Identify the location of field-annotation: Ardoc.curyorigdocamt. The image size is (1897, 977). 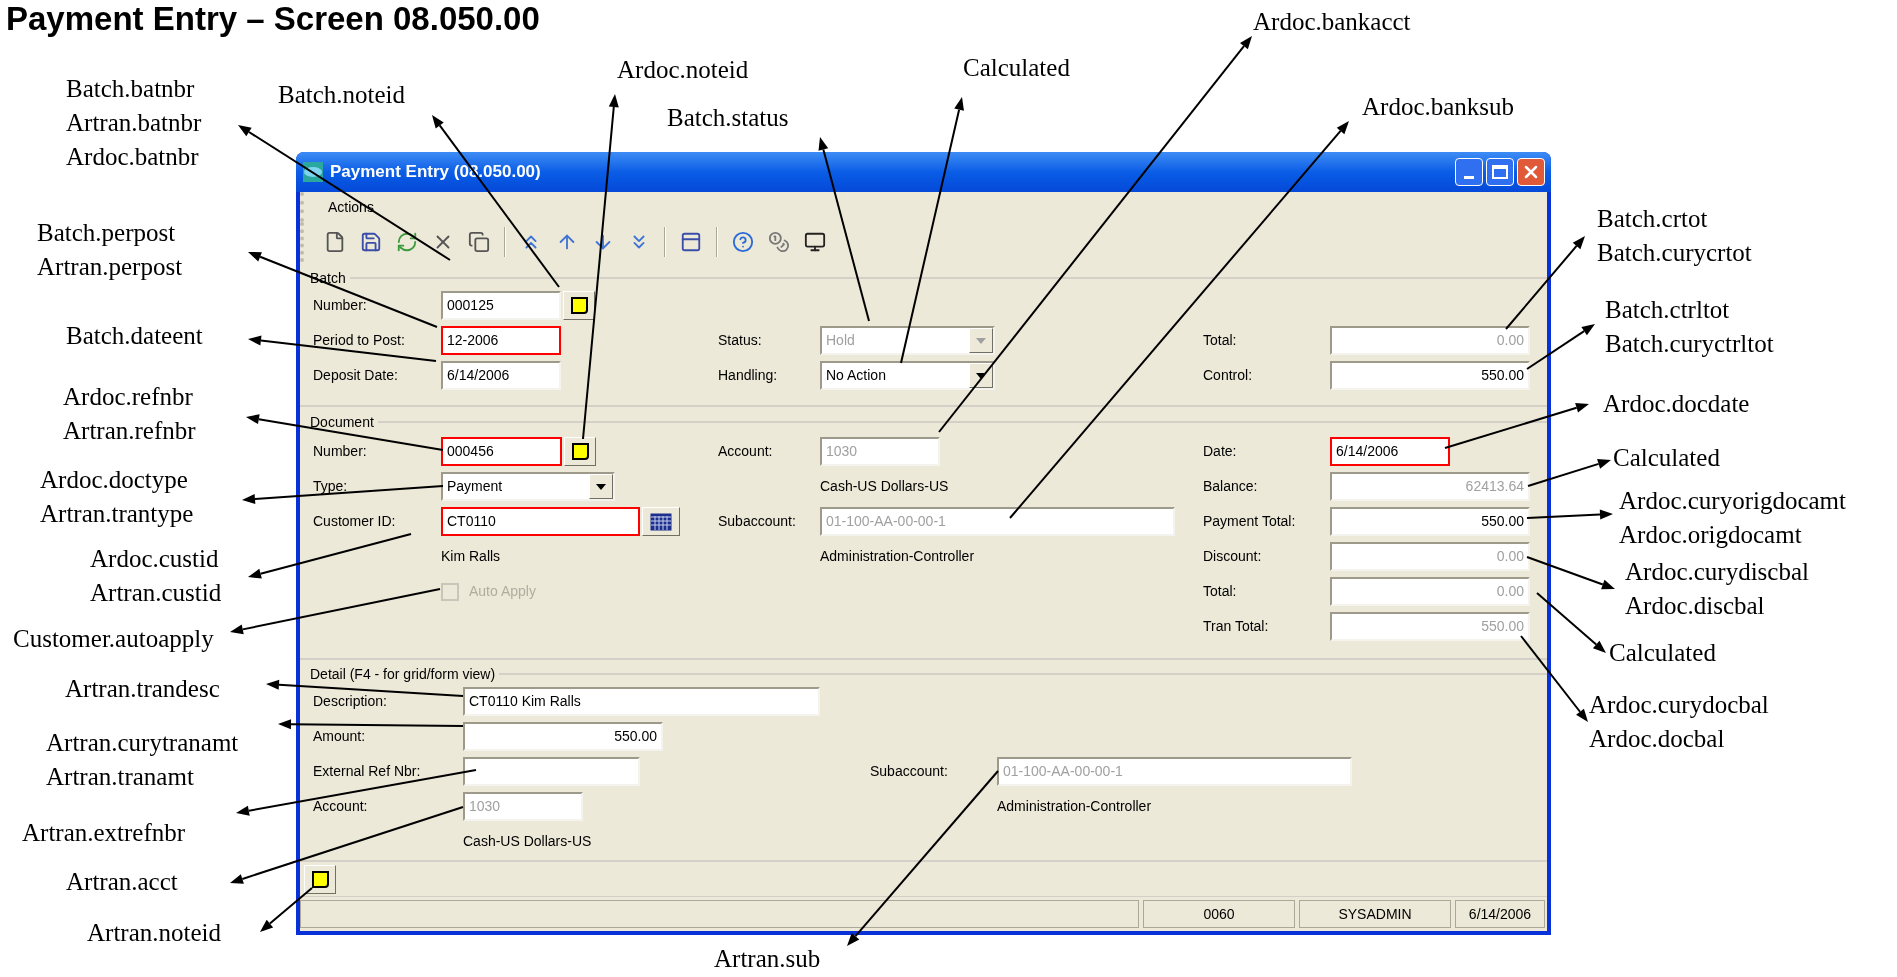
(1732, 501).